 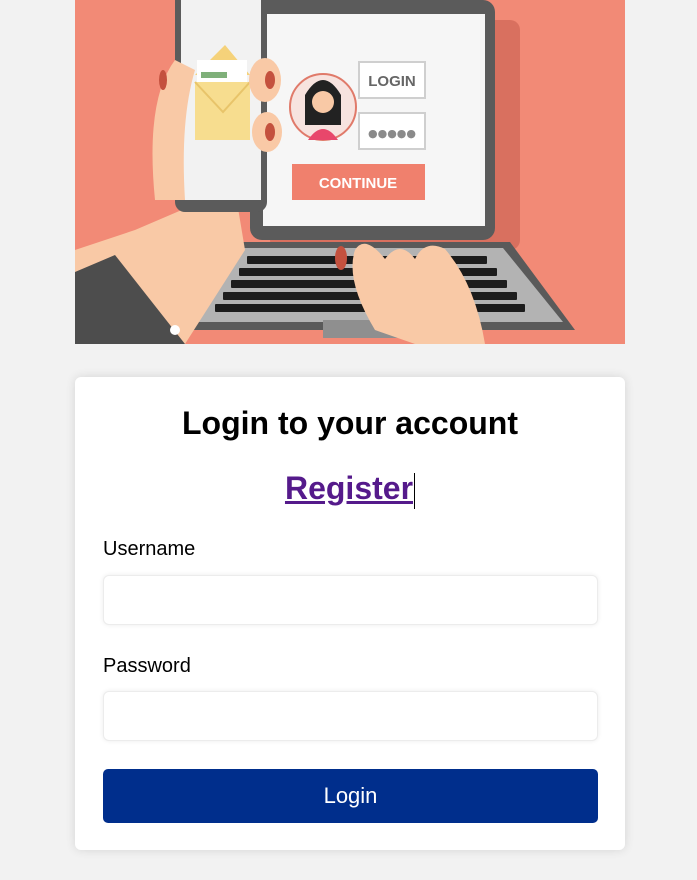 What do you see at coordinates (350, 716) in the screenshot?
I see `password-input` at bounding box center [350, 716].